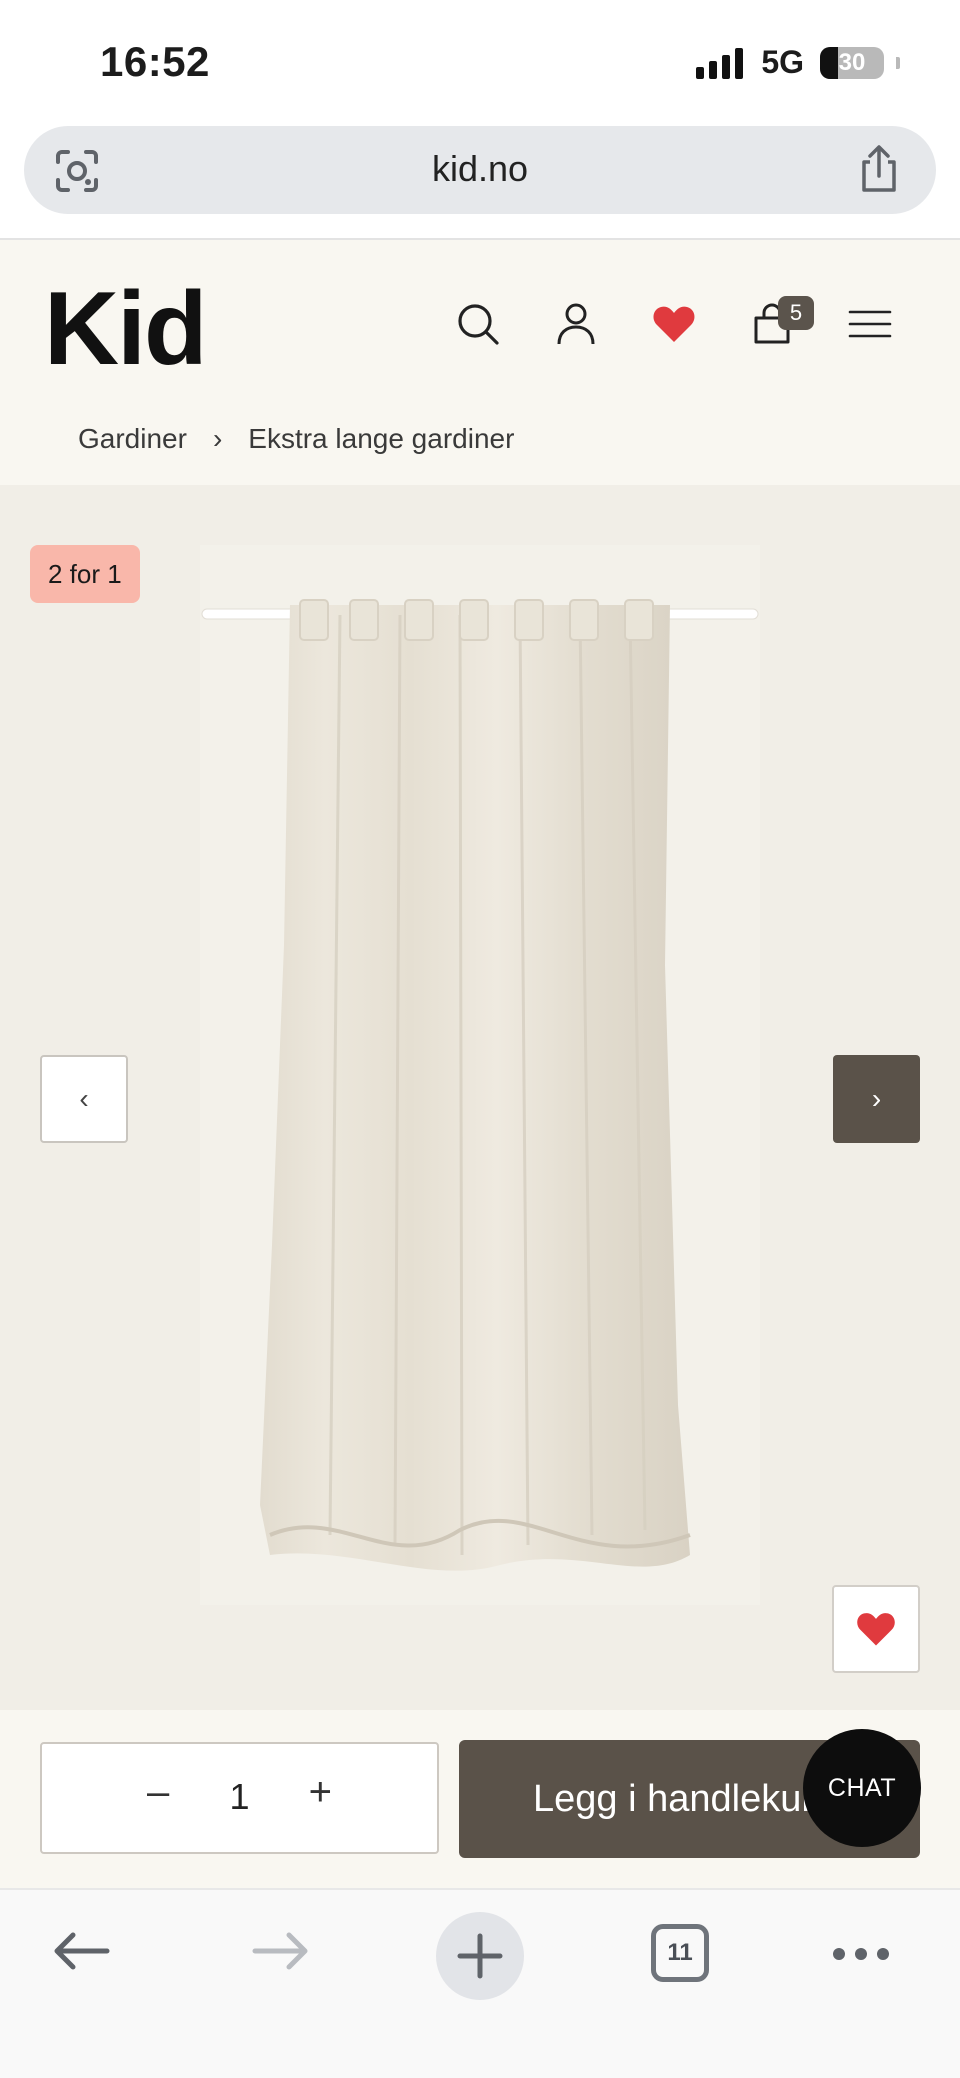 The width and height of the screenshot is (960, 2078). I want to click on battery-percent: 30, so click(852, 62).